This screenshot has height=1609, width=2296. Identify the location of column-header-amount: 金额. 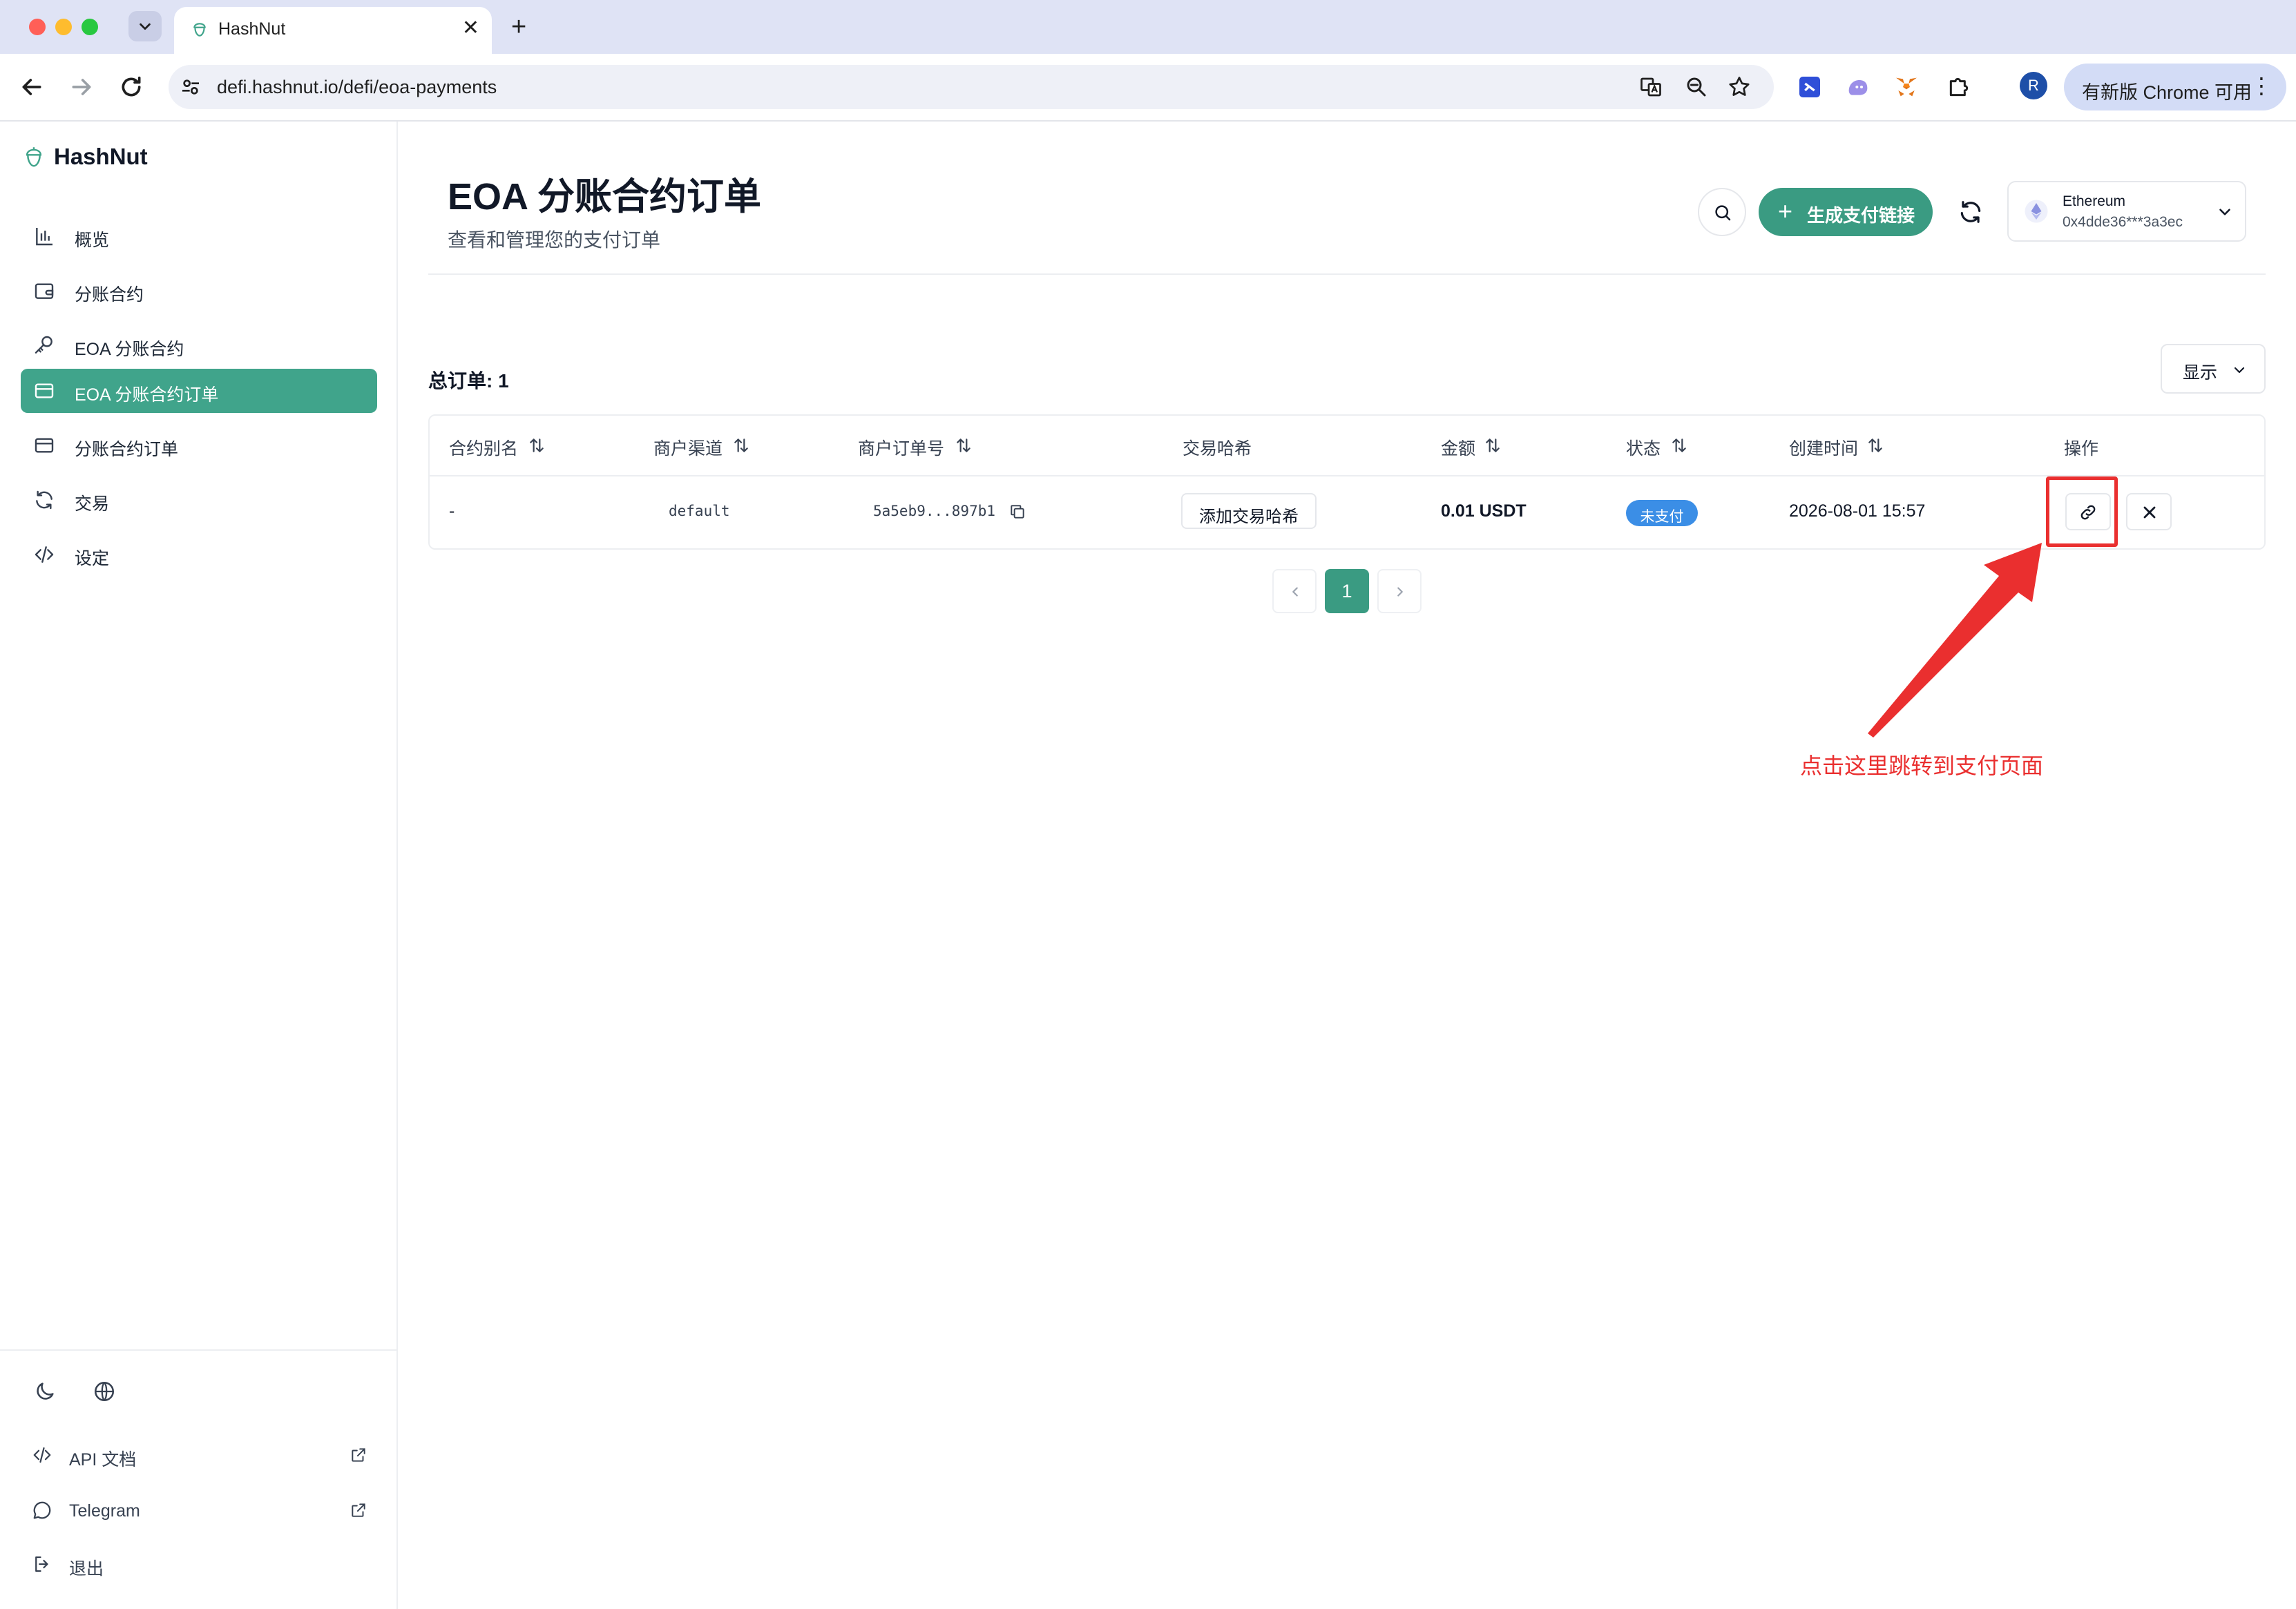
(1458, 448).